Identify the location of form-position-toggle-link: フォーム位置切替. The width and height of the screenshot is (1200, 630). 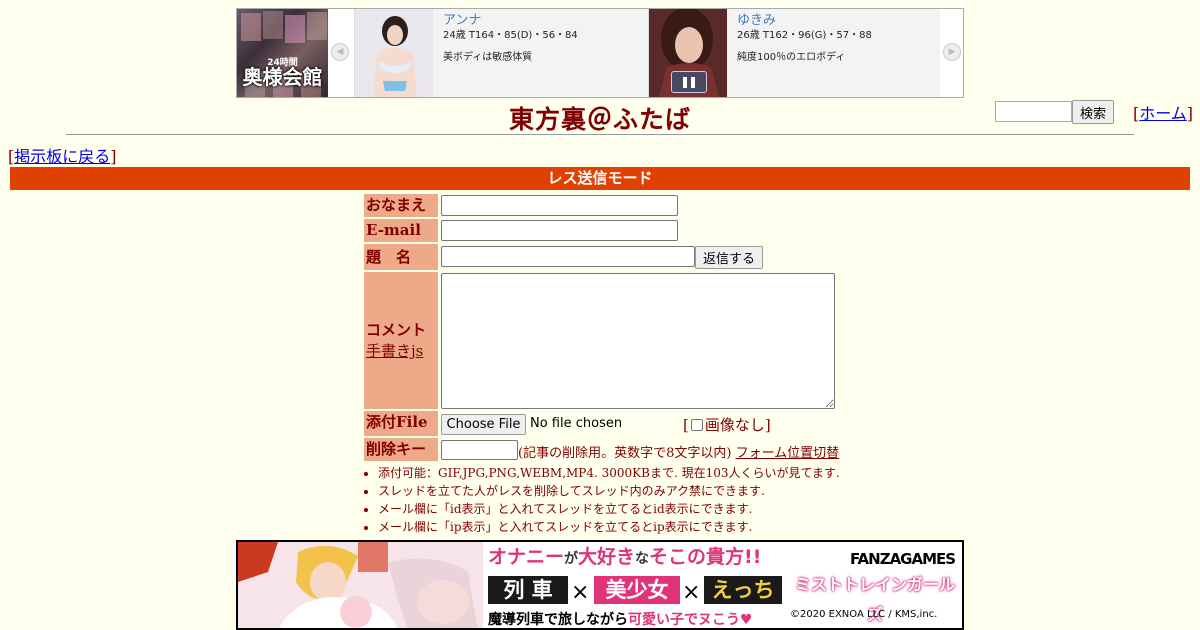
(788, 453).